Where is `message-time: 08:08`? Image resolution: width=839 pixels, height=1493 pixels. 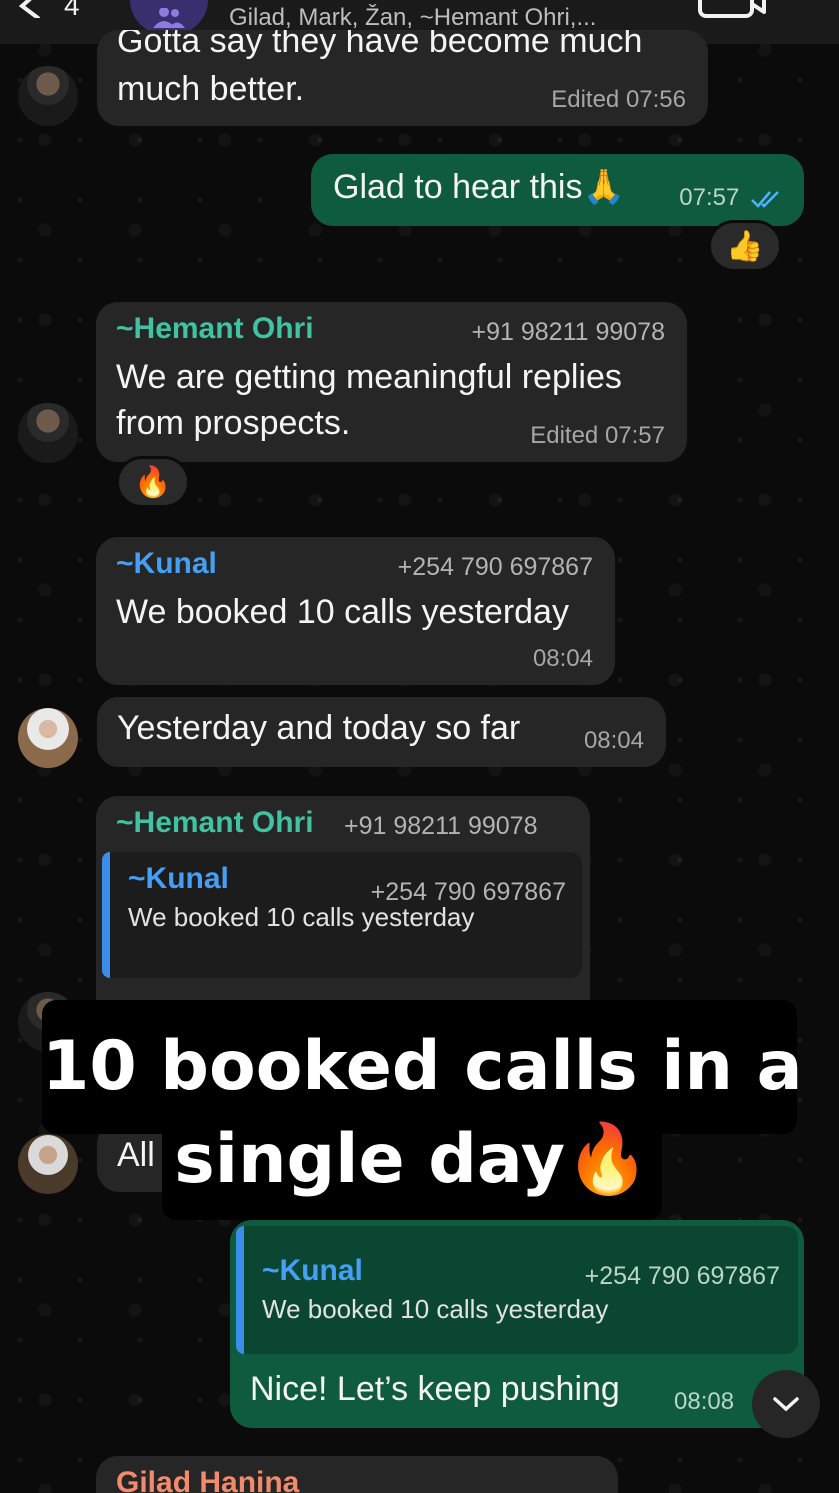
message-time: 08:08 is located at coordinates (704, 1401).